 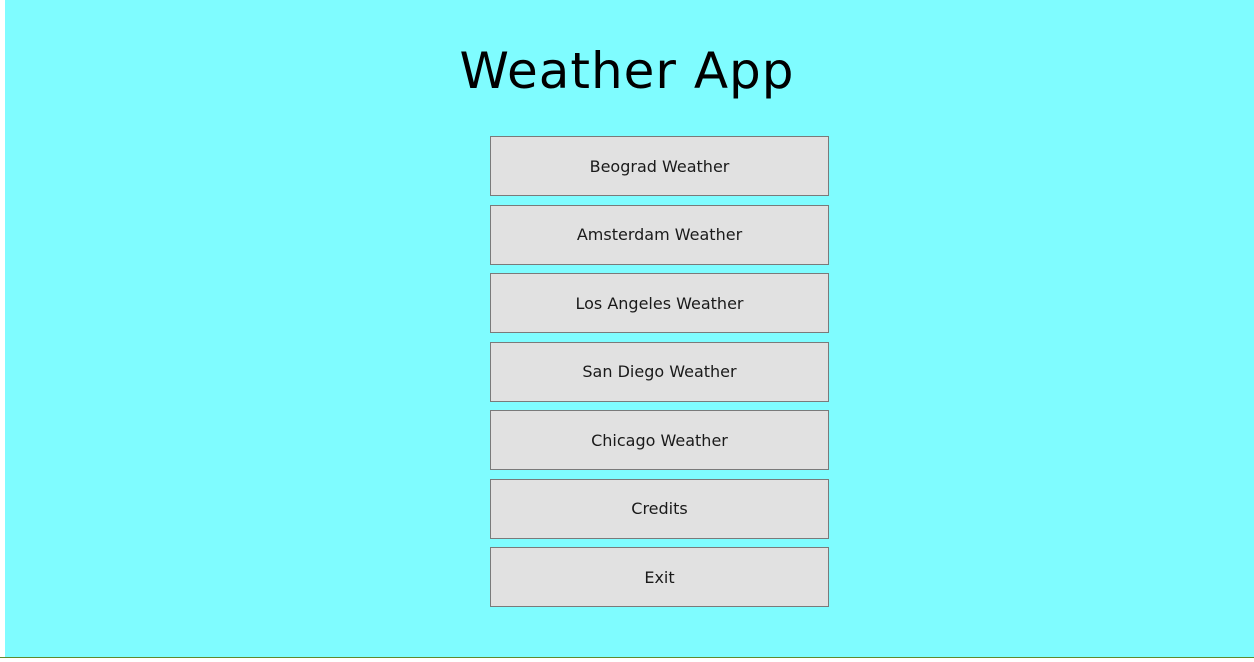 What do you see at coordinates (659, 577) in the screenshot?
I see `exit-button: Exit` at bounding box center [659, 577].